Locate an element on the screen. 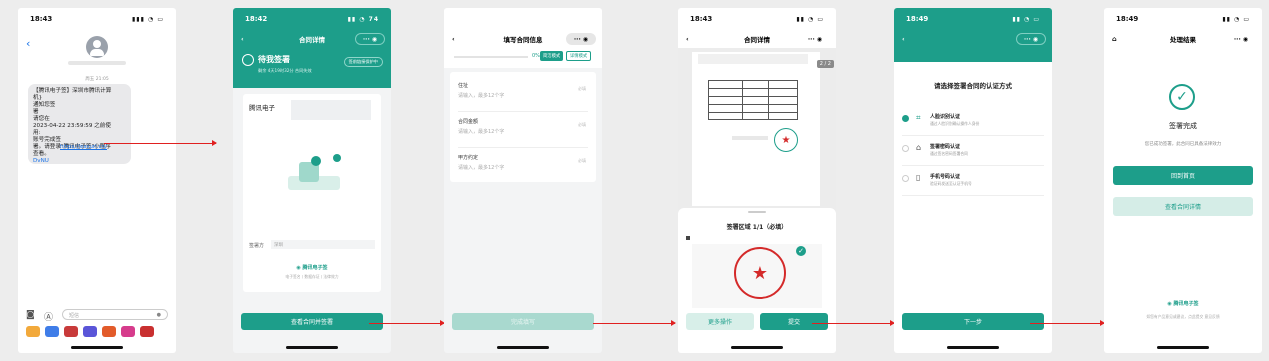 The image size is (1269, 361). back-icon: ‹ is located at coordinates (903, 39).